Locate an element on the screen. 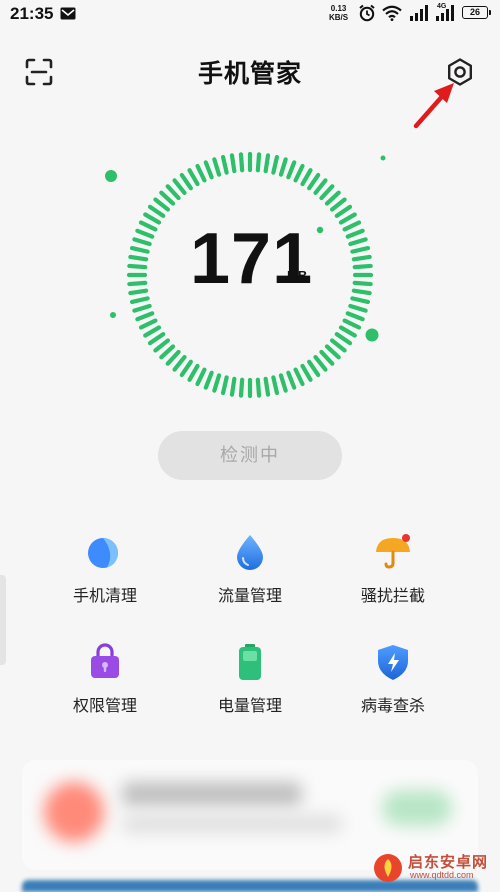  feature-data-management: 流量管理 is located at coordinates (250, 577).